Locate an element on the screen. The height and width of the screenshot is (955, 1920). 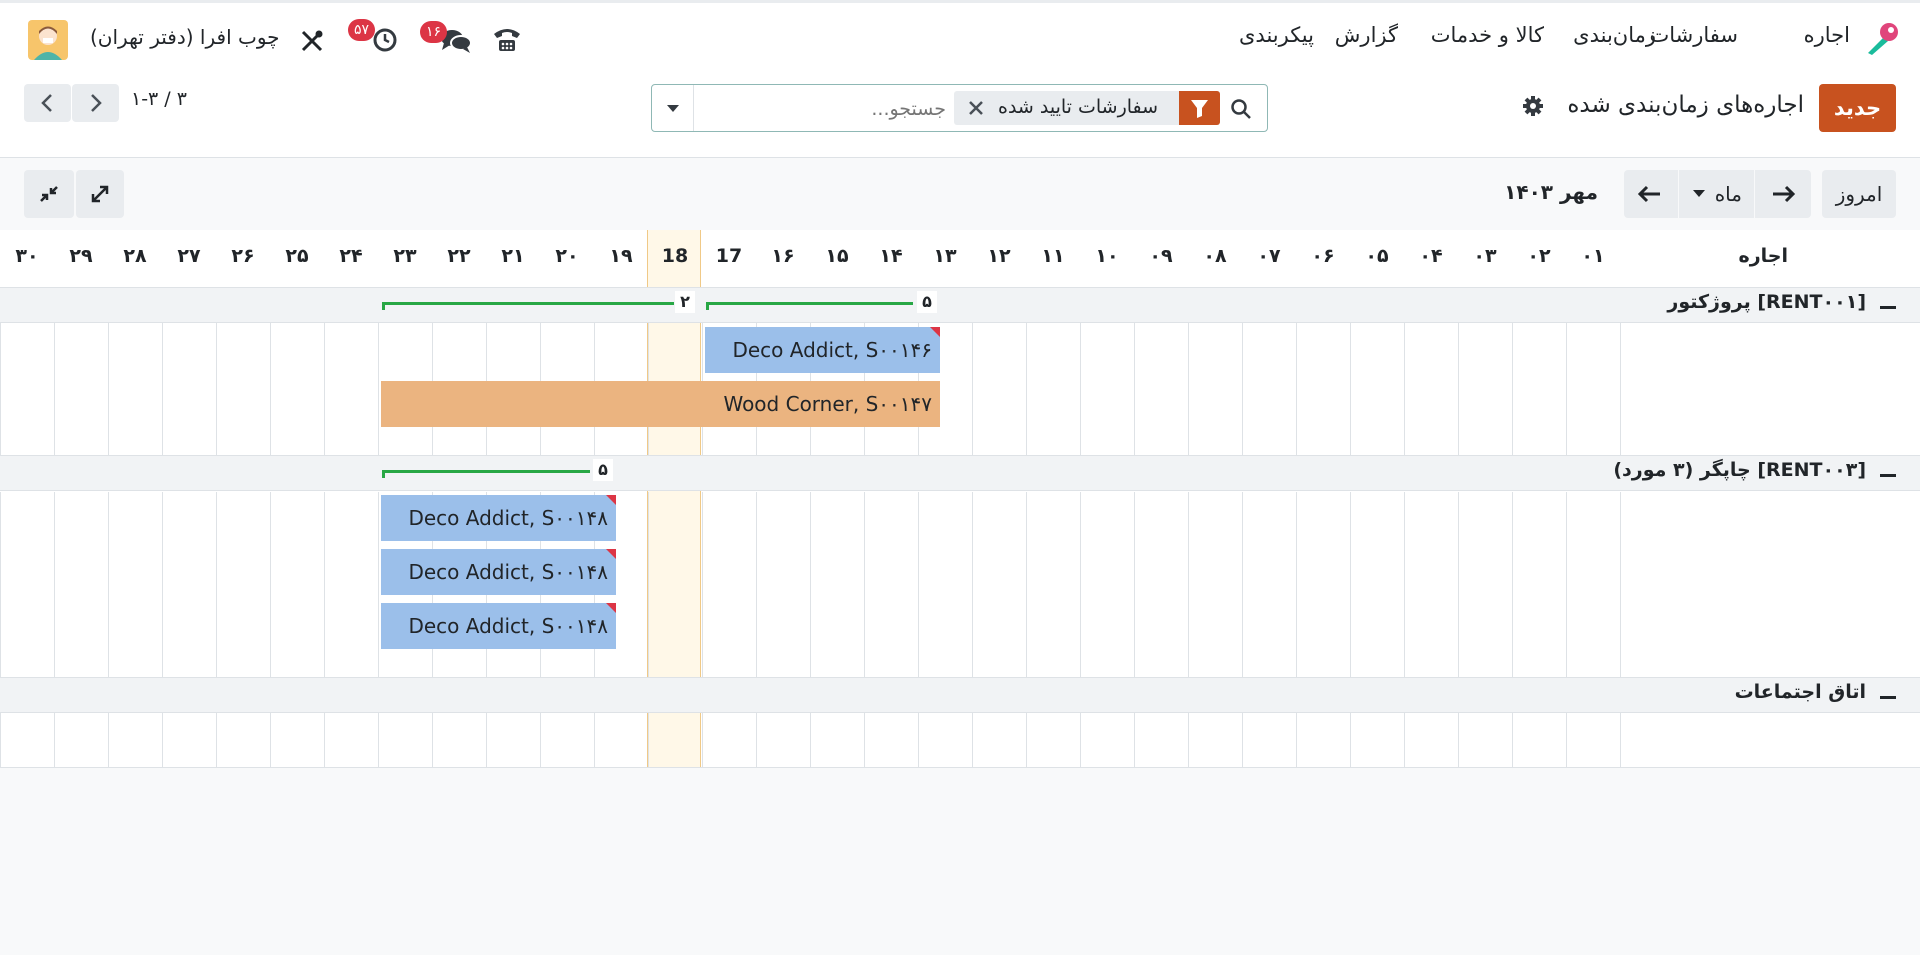
scale-dropdown: ماه is located at coordinates (1716, 194).